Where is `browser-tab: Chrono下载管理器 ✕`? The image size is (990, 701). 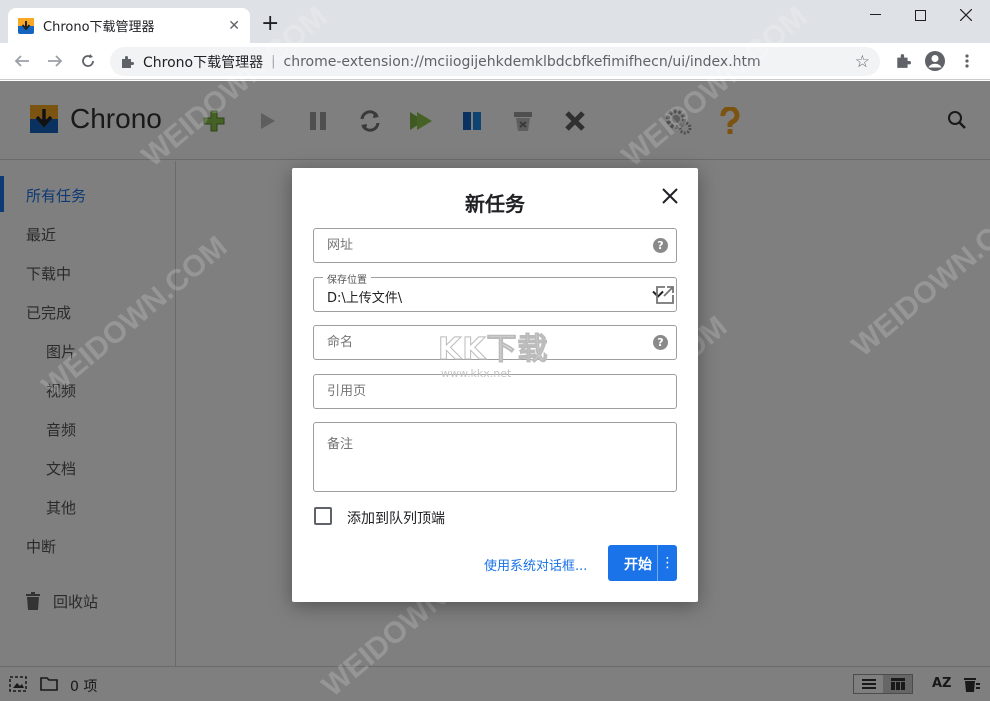
browser-tab: Chrono下载管理器 ✕ is located at coordinates (129, 25).